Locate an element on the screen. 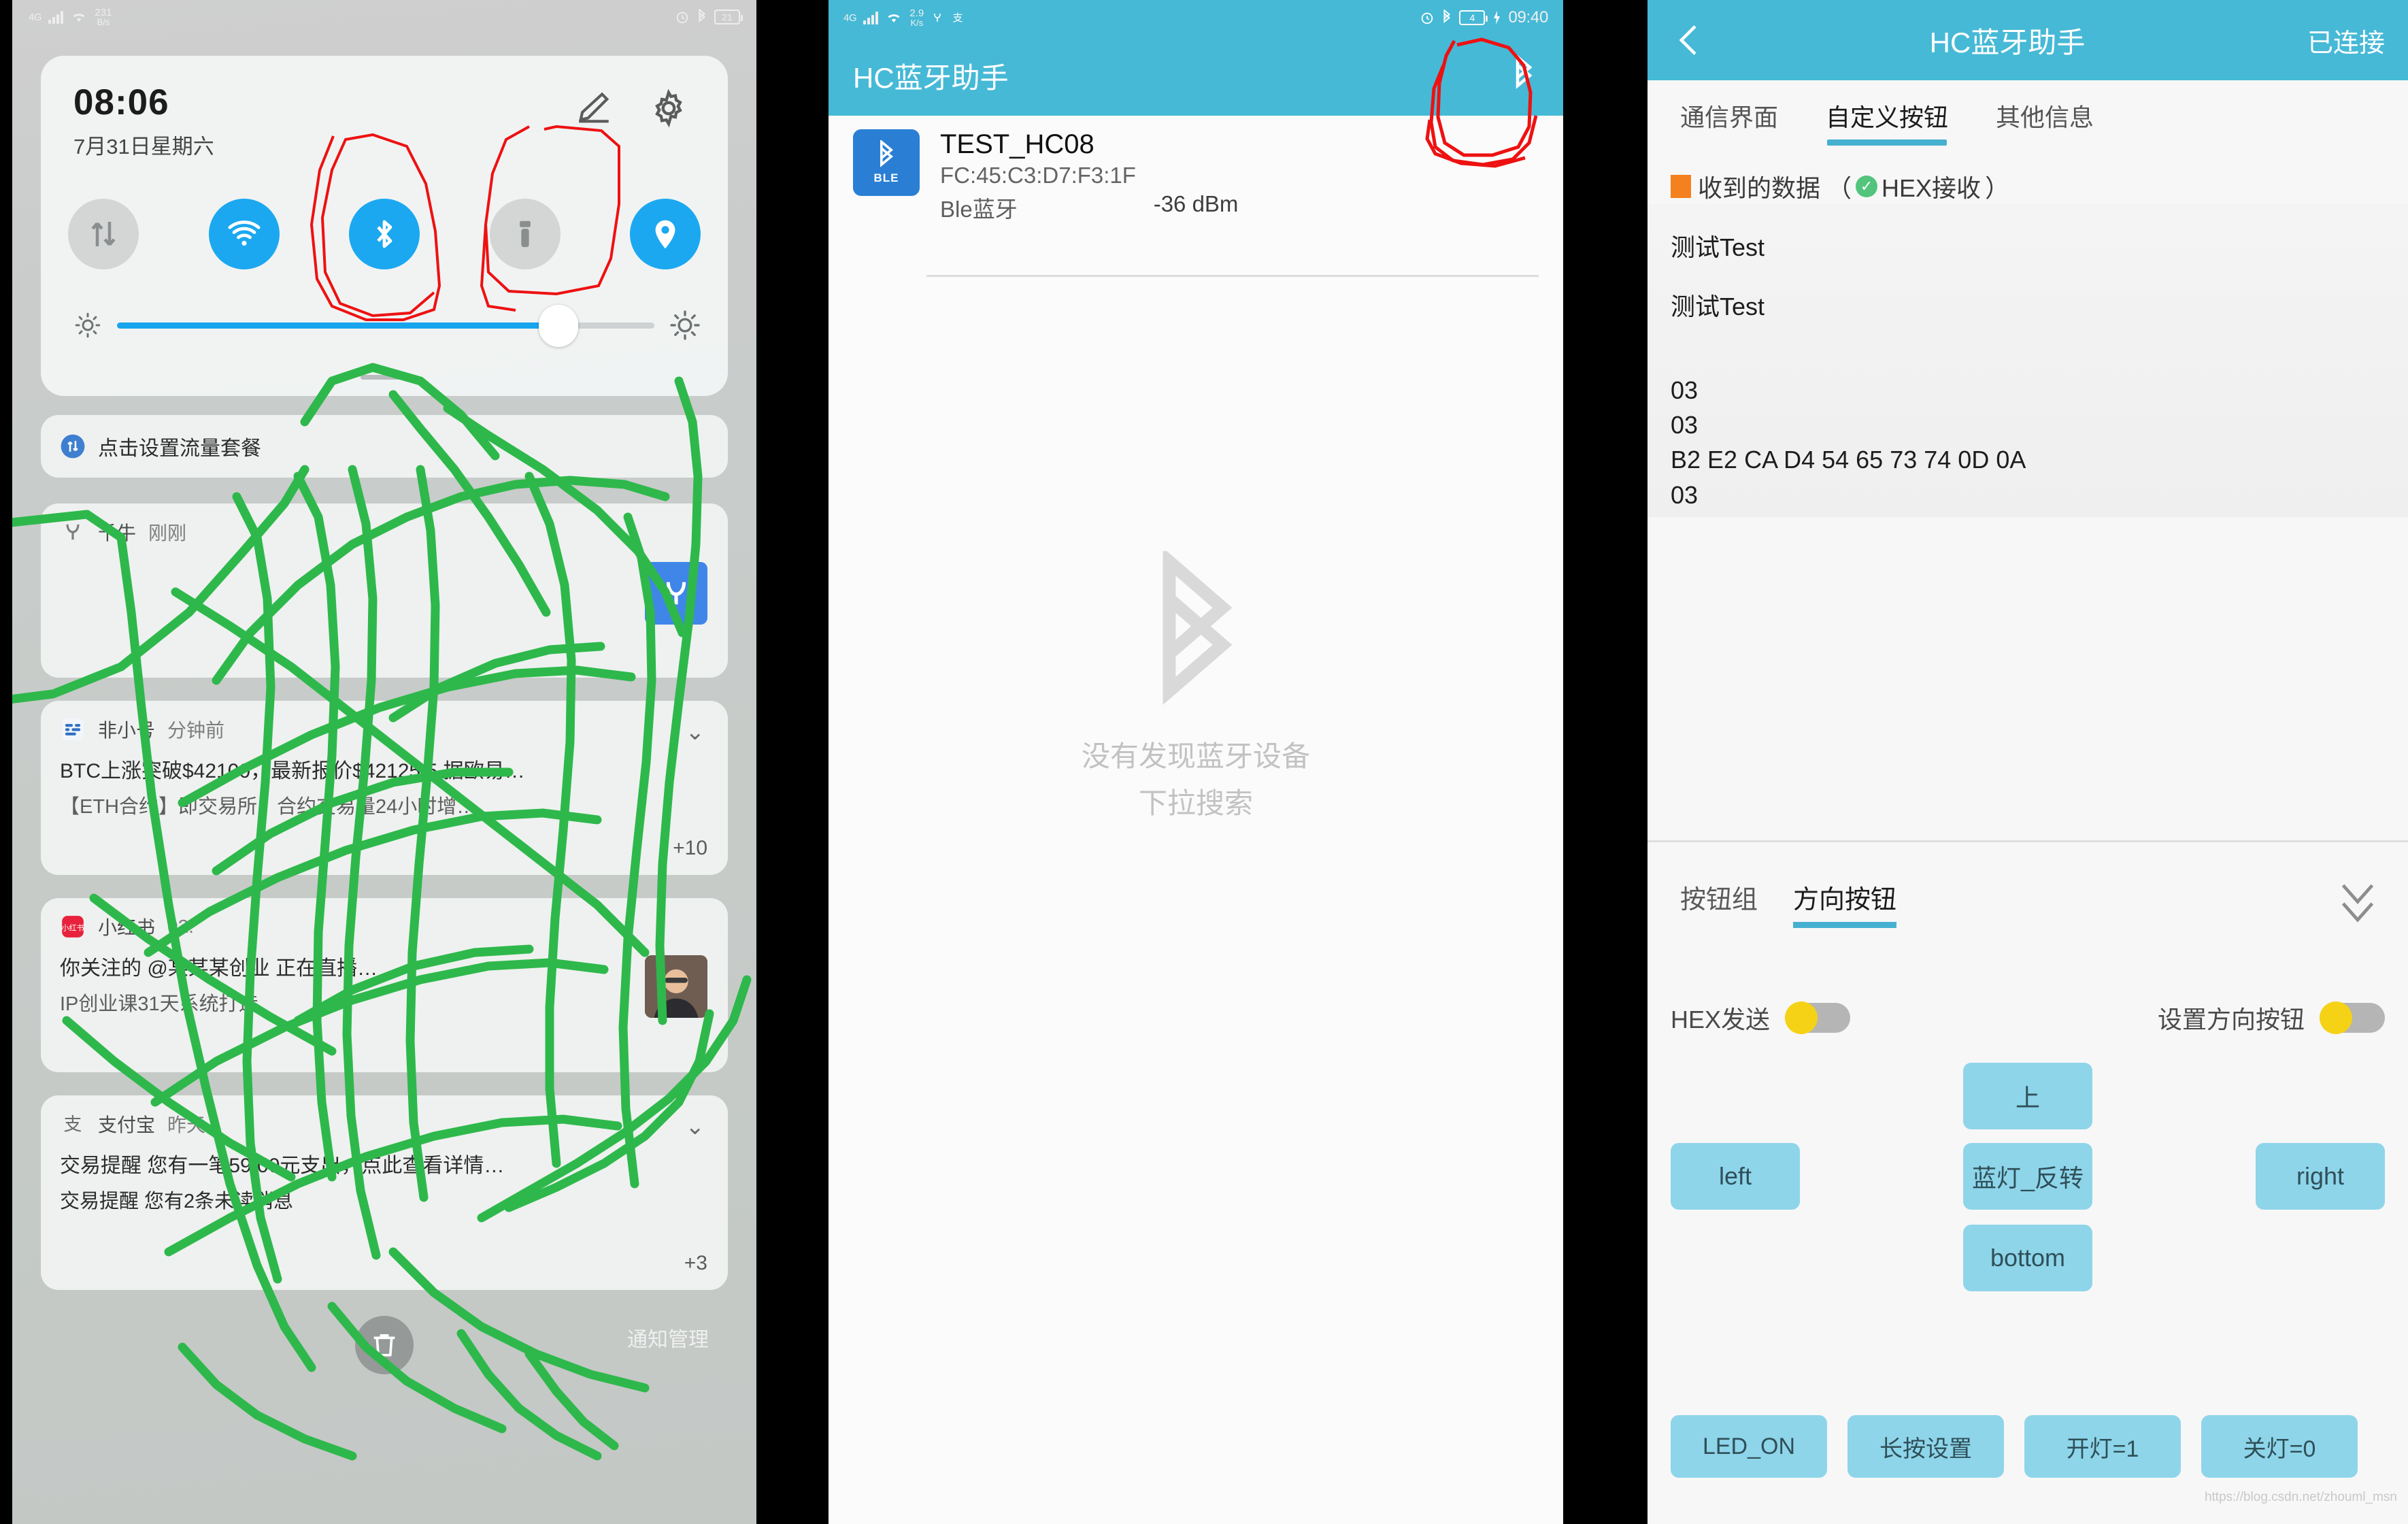 Image resolution: width=2408 pixels, height=1524 pixels. gear-icon is located at coordinates (668, 108).